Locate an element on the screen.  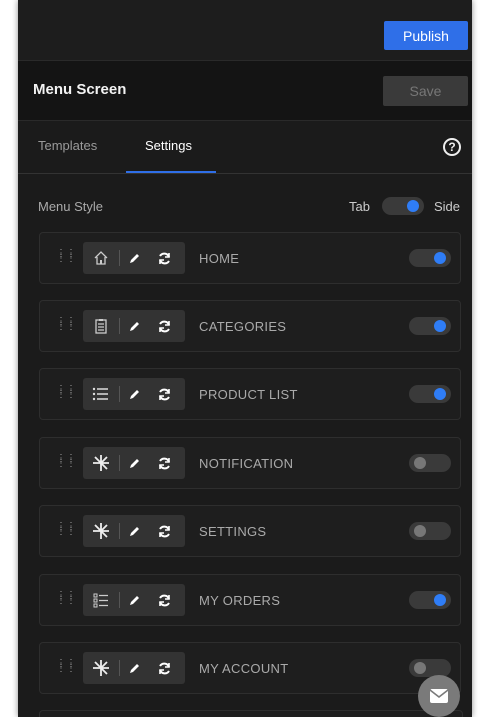
menu-style-tab-option: Tab is located at coordinates (359, 206).